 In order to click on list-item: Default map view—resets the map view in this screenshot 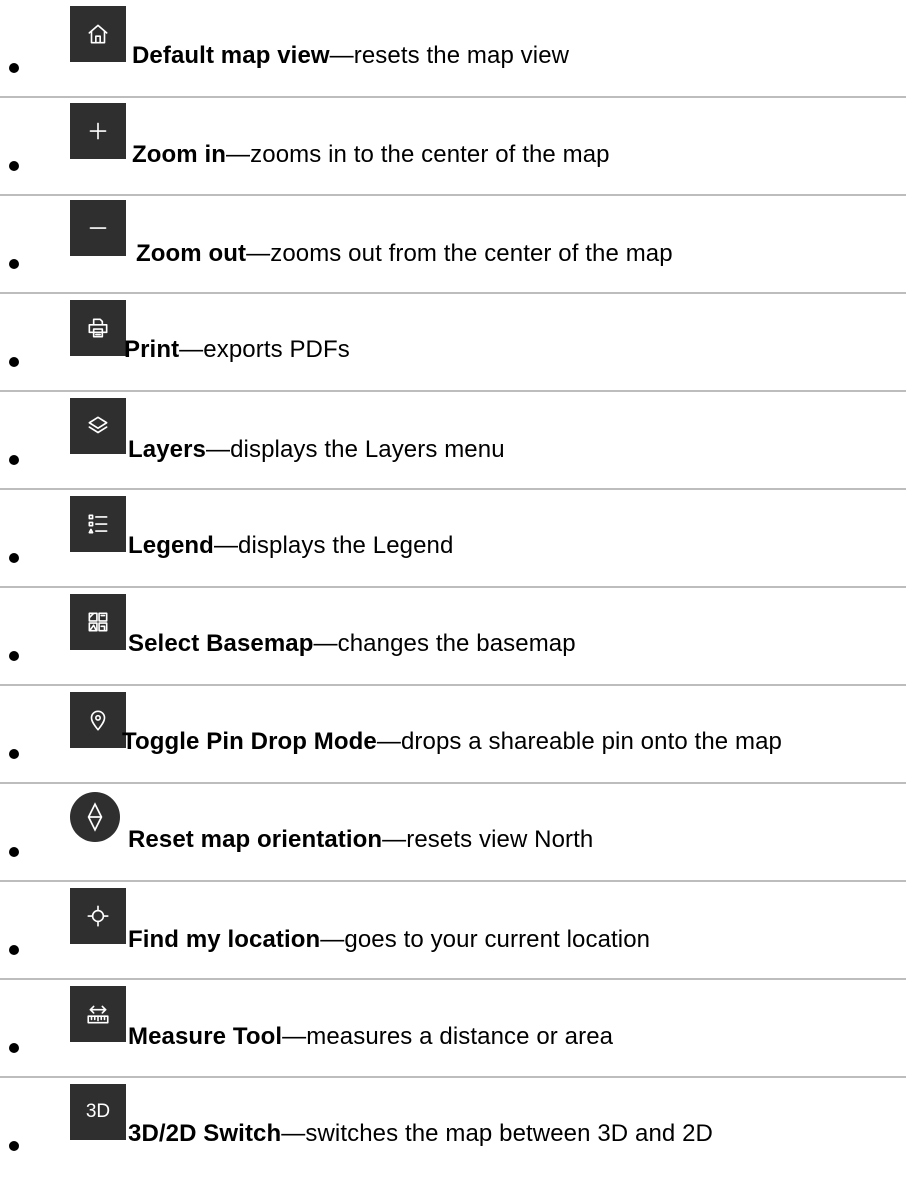, I will do `click(453, 49)`.